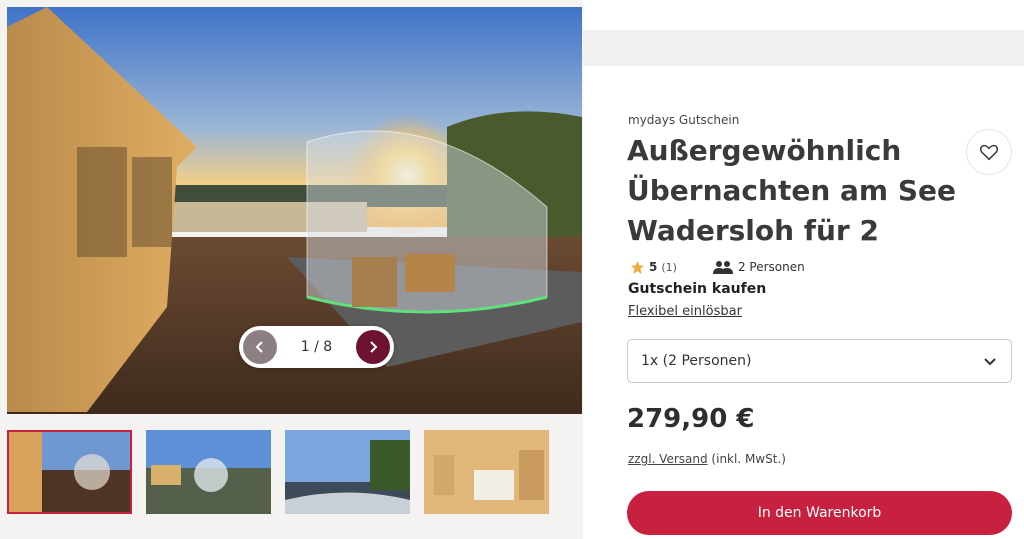 The width and height of the screenshot is (1024, 539). Describe the element at coordinates (819, 513) in the screenshot. I see `add-to-cart-button: In den Warenkorb` at that location.